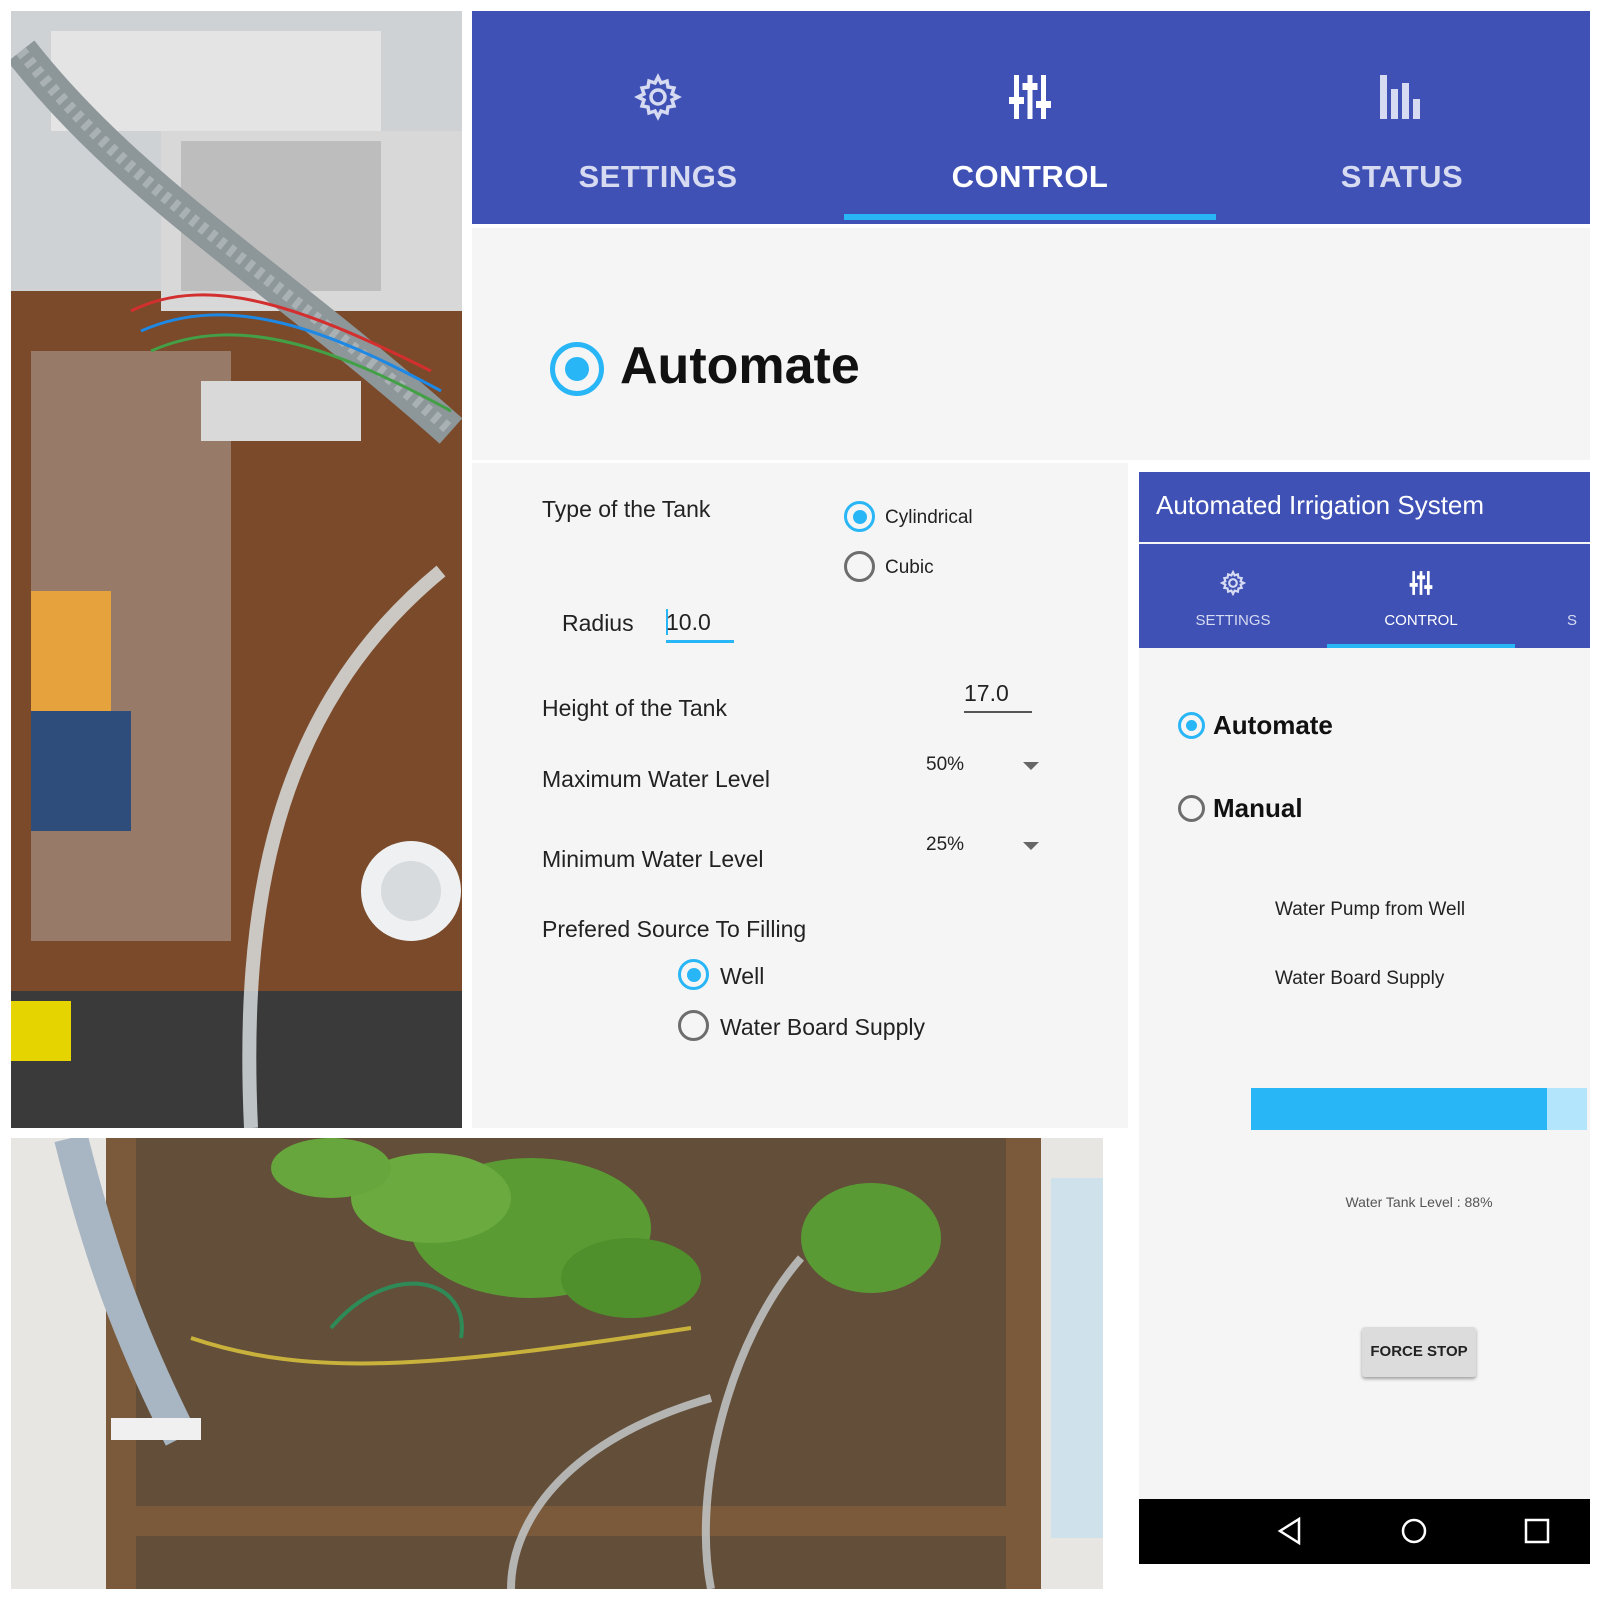 This screenshot has width=1600, height=1600. I want to click on height-value: 17.0, so click(986, 693).